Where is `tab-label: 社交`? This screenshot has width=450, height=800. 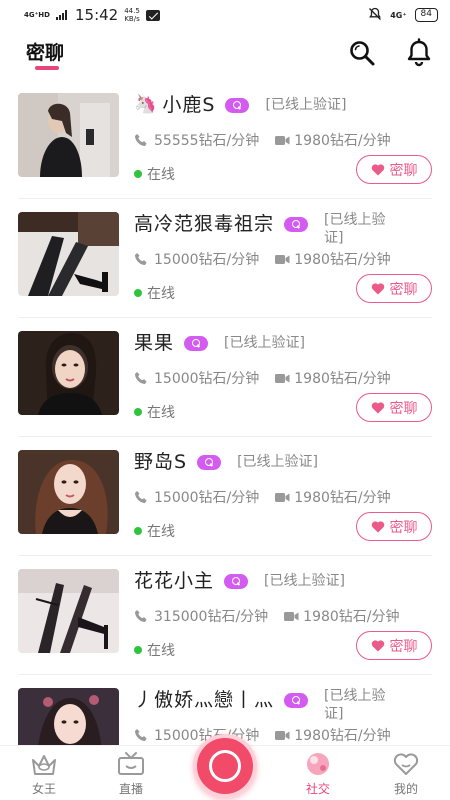
tab-label: 社交 is located at coordinates (317, 789).